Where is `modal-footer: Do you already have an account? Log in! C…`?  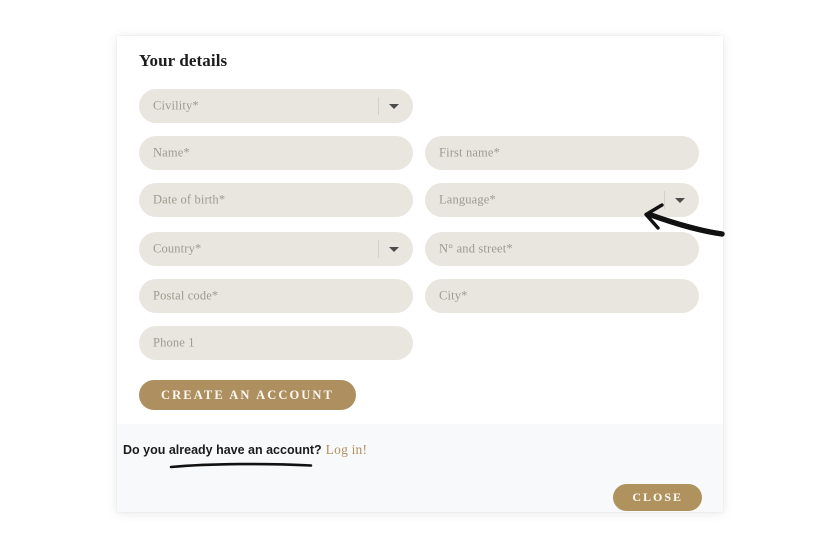 modal-footer: Do you already have an account? Log in! C… is located at coordinates (420, 468).